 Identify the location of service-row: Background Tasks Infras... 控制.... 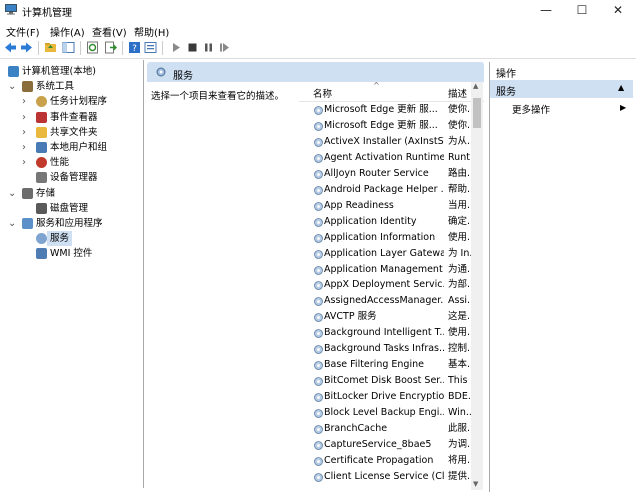
(385, 349).